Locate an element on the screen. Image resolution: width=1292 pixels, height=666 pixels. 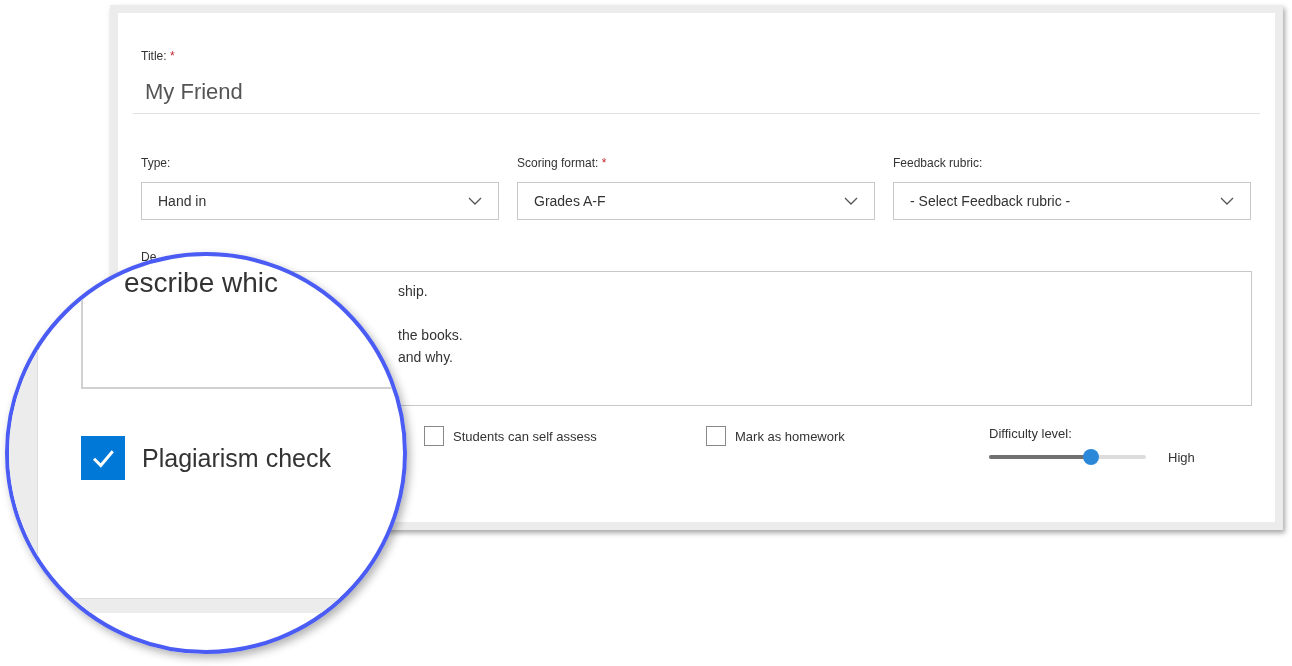
field-label: Type: is located at coordinates (156, 163).